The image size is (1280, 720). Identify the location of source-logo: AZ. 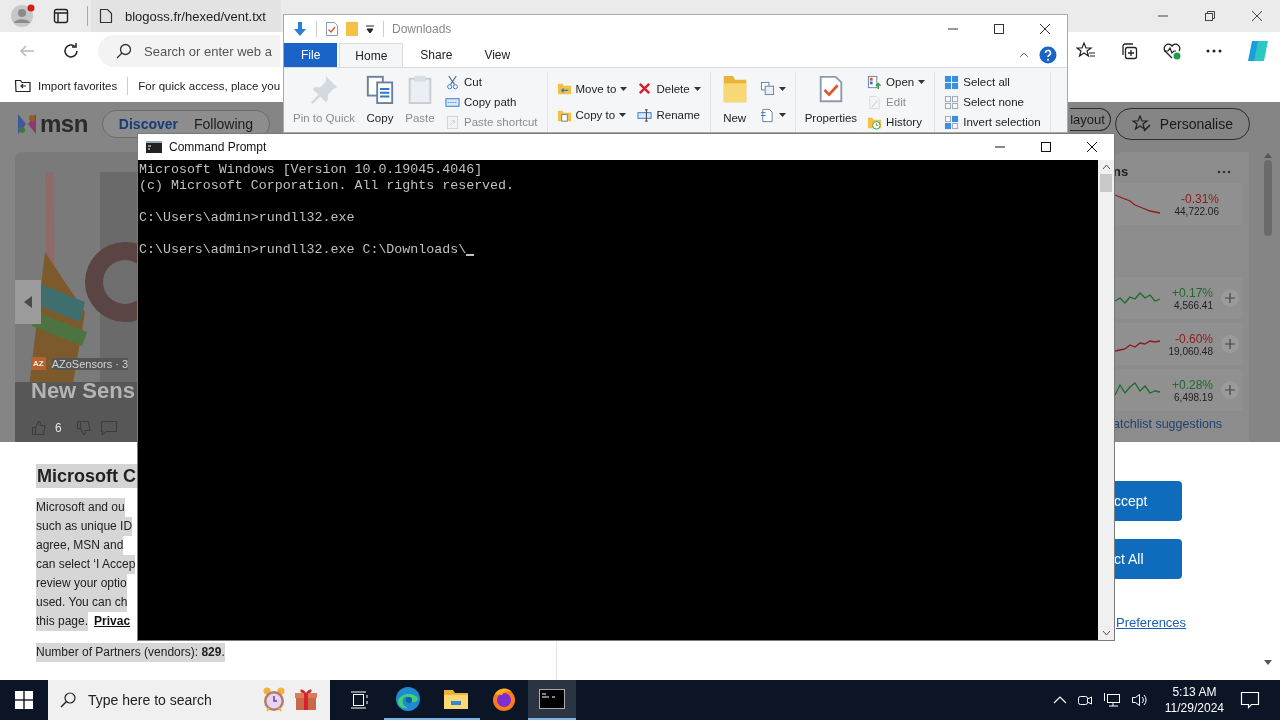
(38, 363).